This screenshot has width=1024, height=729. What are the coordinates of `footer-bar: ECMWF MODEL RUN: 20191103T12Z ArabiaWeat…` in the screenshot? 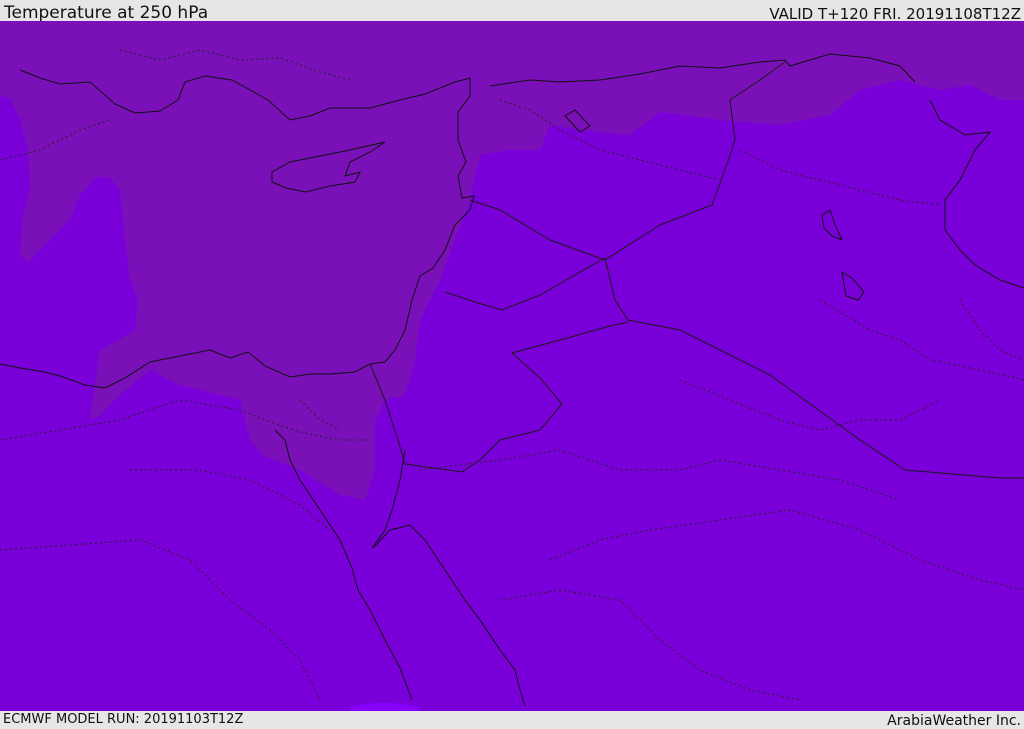 It's located at (512, 720).